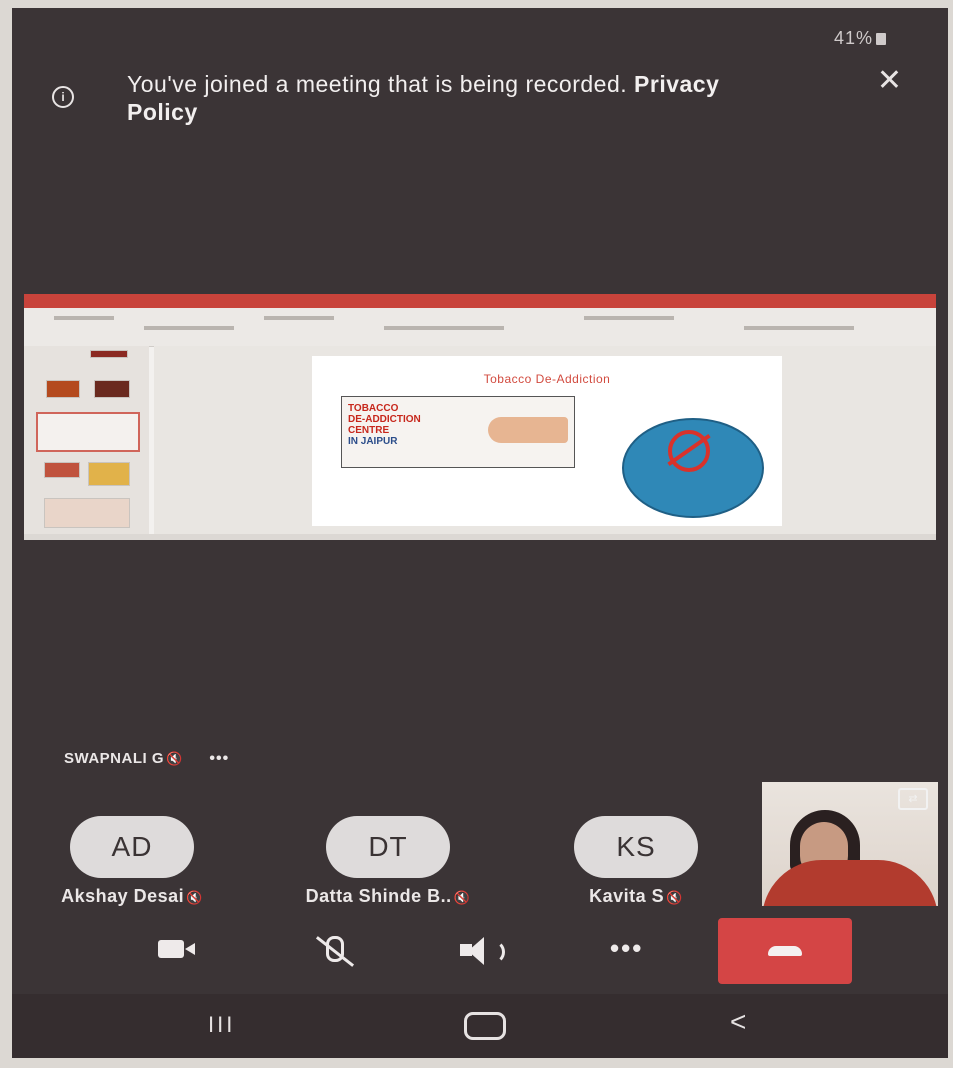 This screenshot has width=953, height=1068. Describe the element at coordinates (86, 440) in the screenshot. I see `slide-thumbnails` at that location.